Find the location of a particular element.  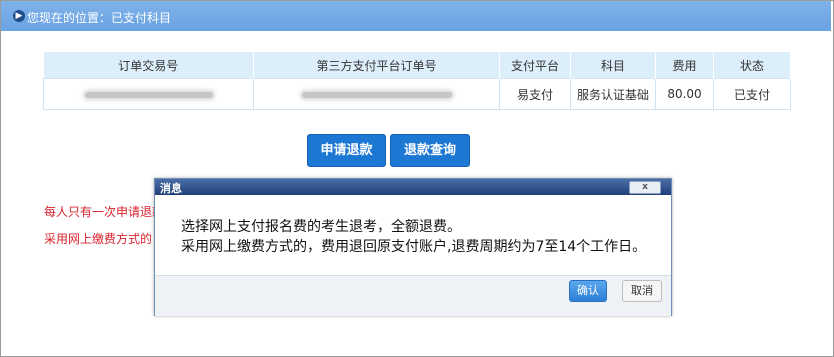

cell-third-party-order is located at coordinates (376, 94).